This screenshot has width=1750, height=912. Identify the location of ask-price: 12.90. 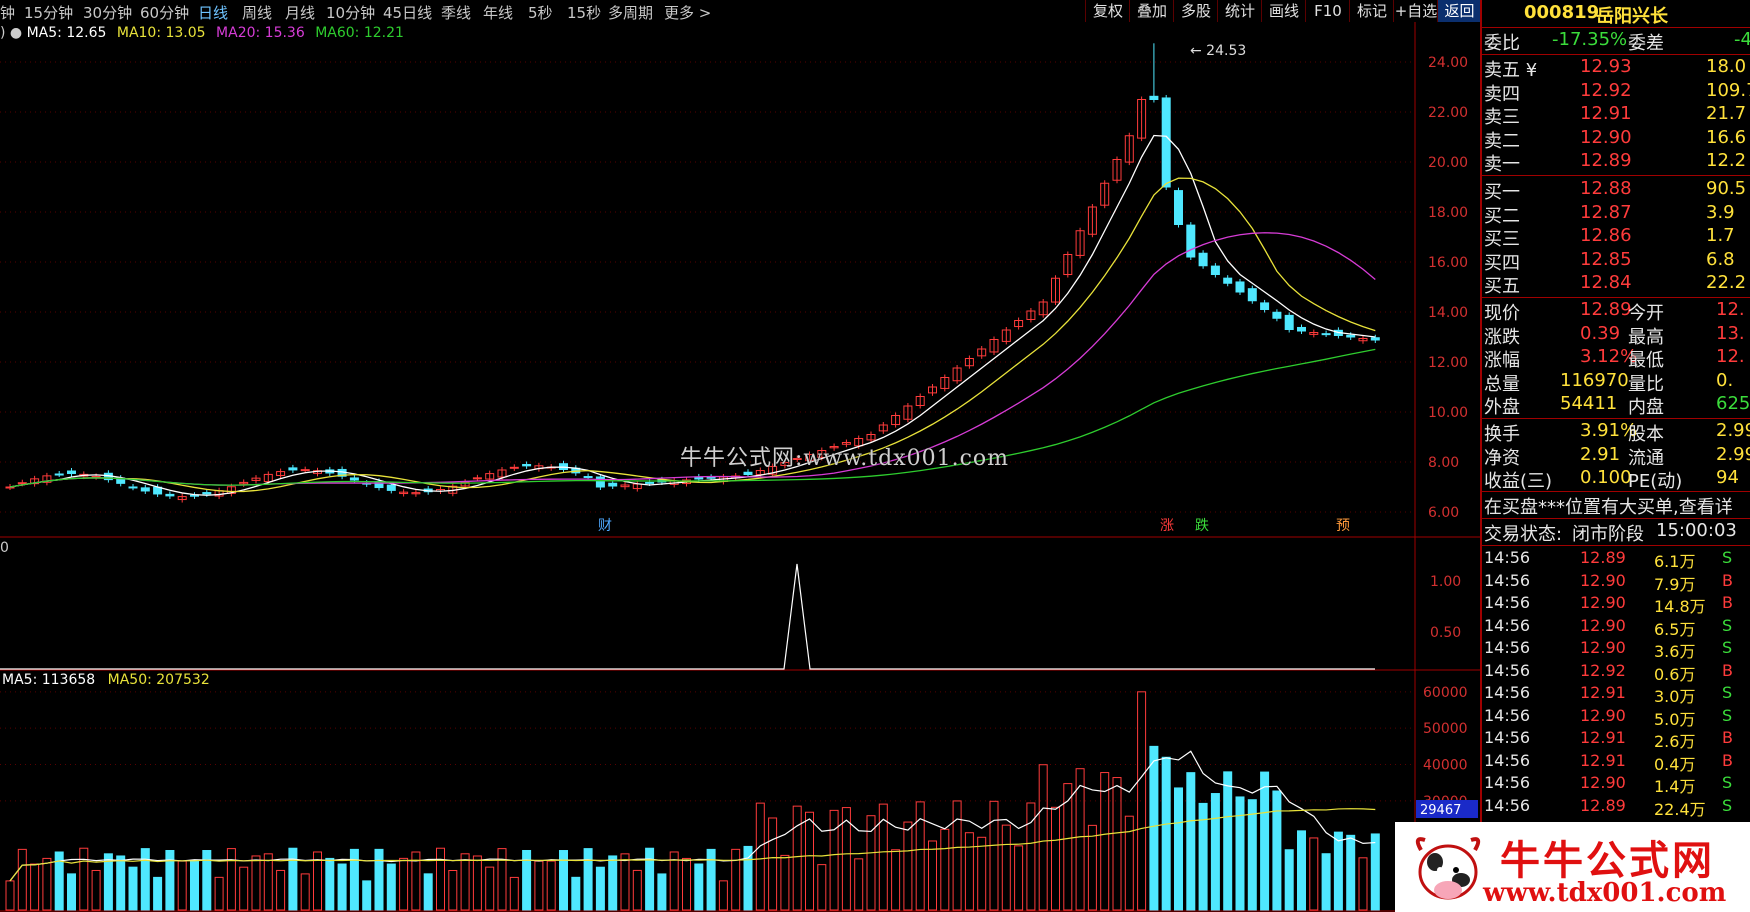
(1606, 137).